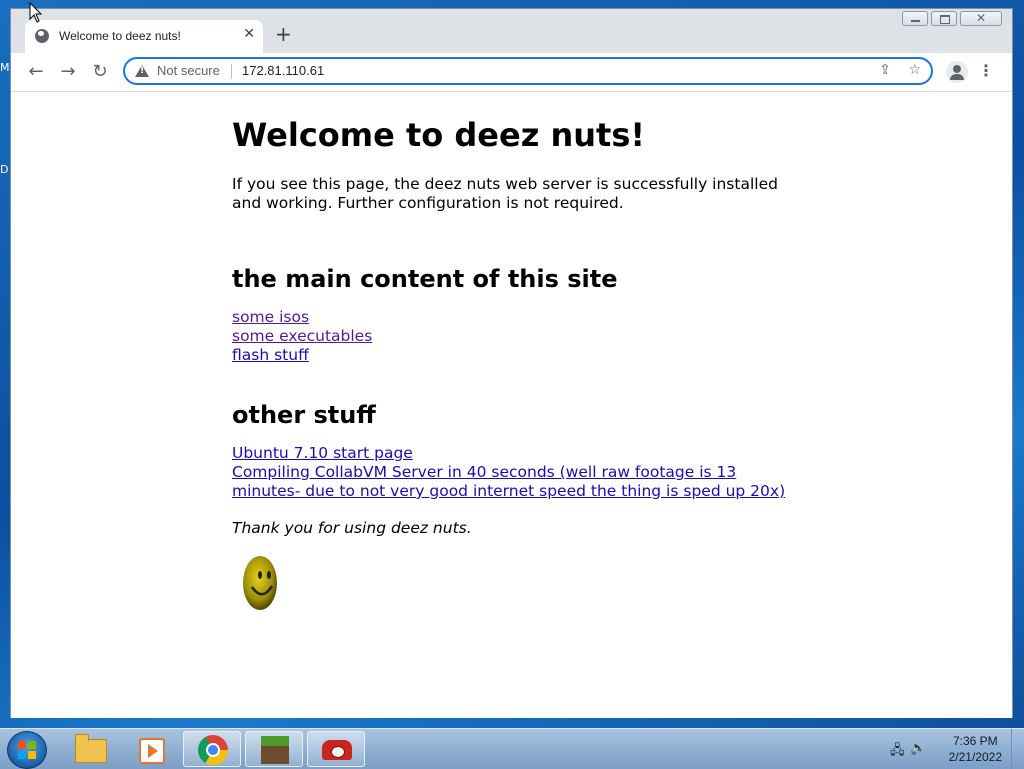  Describe the element at coordinates (283, 70) in the screenshot. I see `url-text: 172.81.110.61` at that location.